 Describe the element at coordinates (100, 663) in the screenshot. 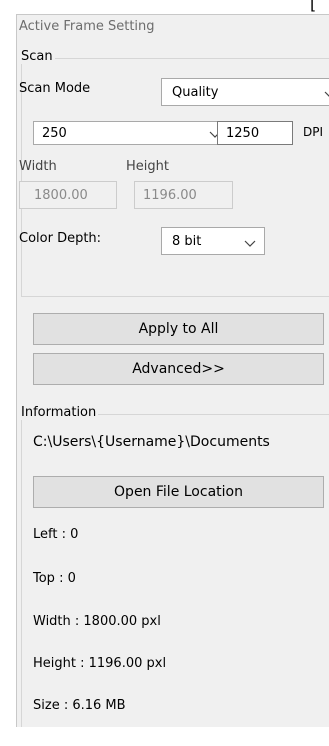

I see `height-info: Height : 1196.00 pxl` at that location.